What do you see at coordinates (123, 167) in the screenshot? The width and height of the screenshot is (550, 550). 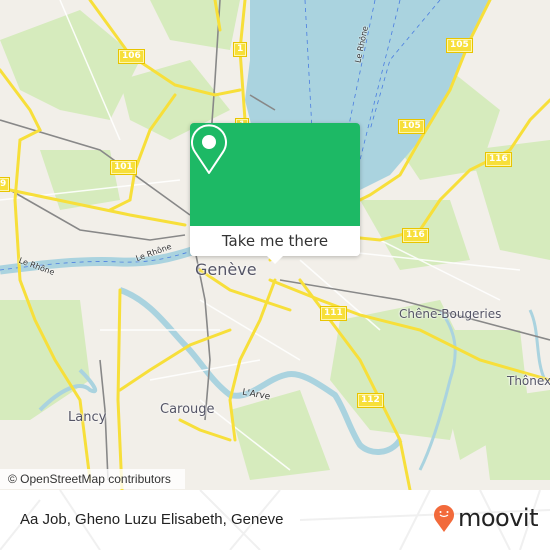 I see `route-shield-101: 101` at bounding box center [123, 167].